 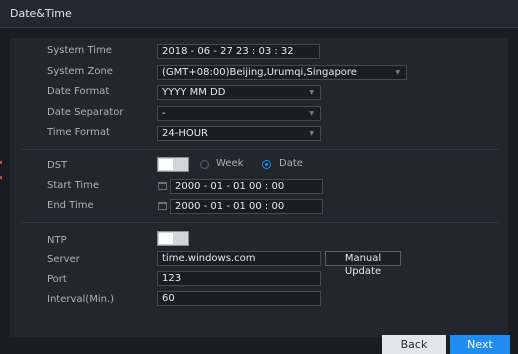 What do you see at coordinates (79, 50) in the screenshot?
I see `system-time-label: System Time` at bounding box center [79, 50].